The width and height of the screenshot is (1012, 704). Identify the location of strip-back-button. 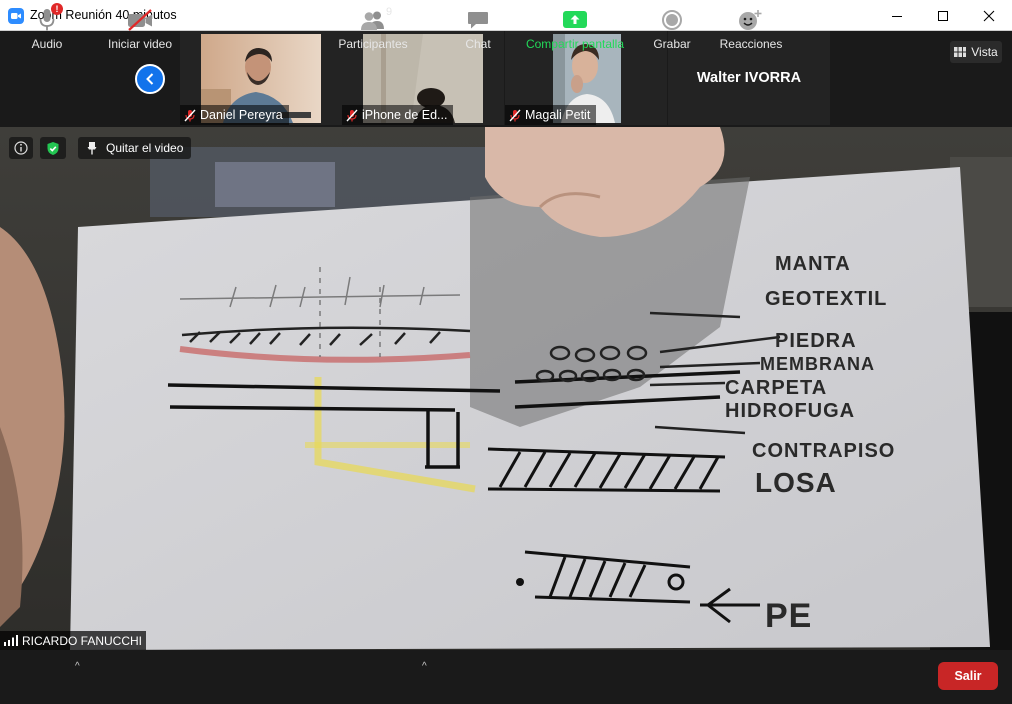
(150, 79).